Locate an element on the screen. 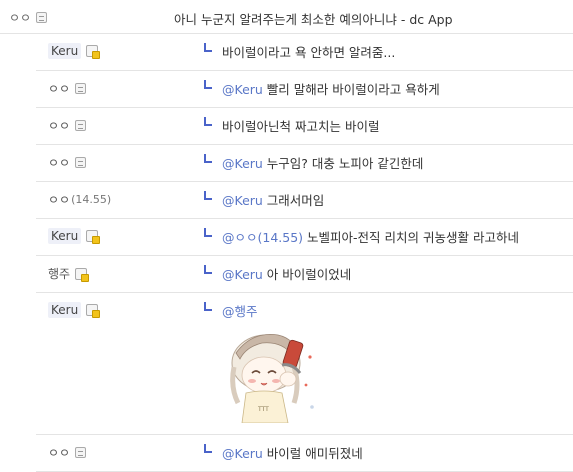 The image size is (573, 472). comment-text: @Keru 바이럴 애미뒤졌네 is located at coordinates (292, 452).